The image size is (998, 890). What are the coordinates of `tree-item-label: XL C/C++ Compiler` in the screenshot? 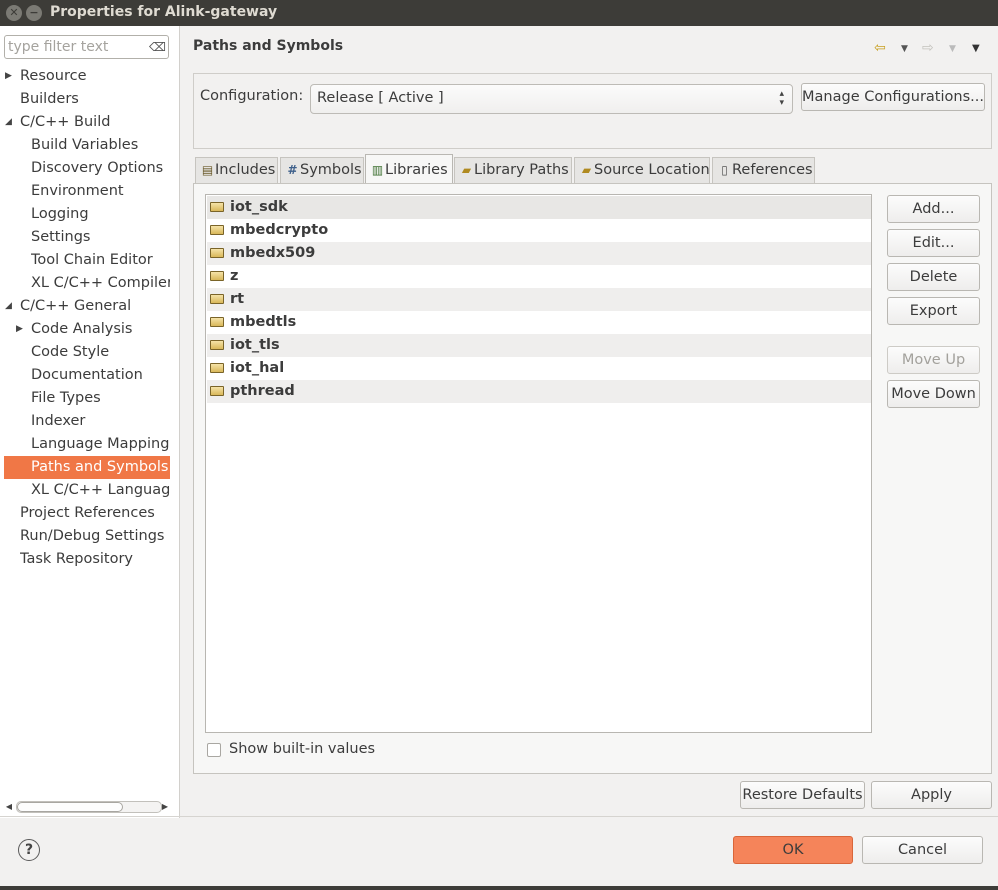 It's located at (100, 283).